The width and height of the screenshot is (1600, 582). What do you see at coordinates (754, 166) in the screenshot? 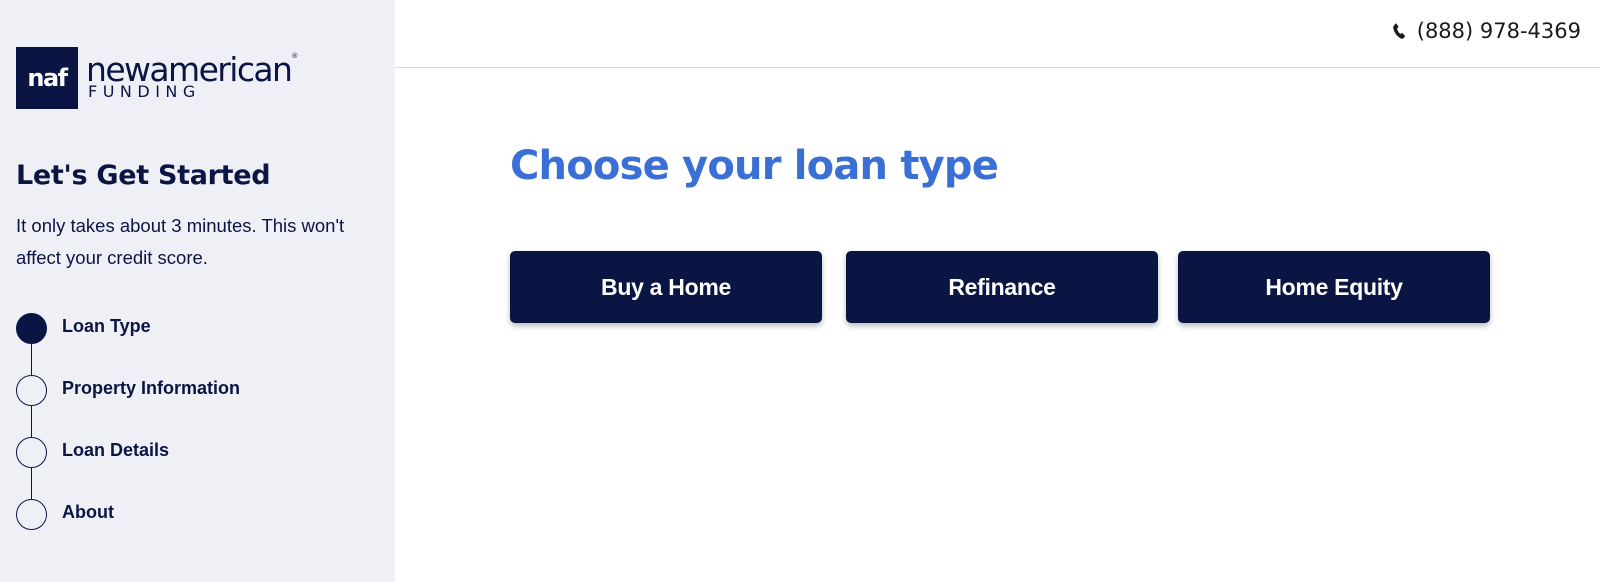
I see `page-title: Choose your loan type` at bounding box center [754, 166].